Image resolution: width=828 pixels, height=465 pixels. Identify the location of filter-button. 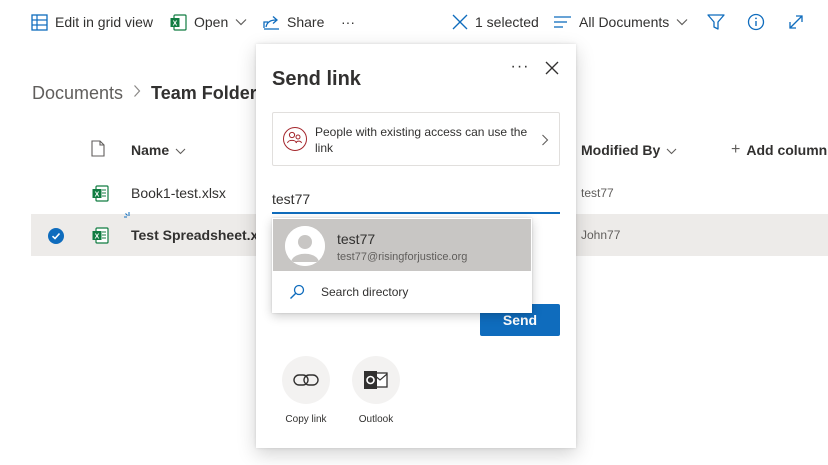
(716, 22).